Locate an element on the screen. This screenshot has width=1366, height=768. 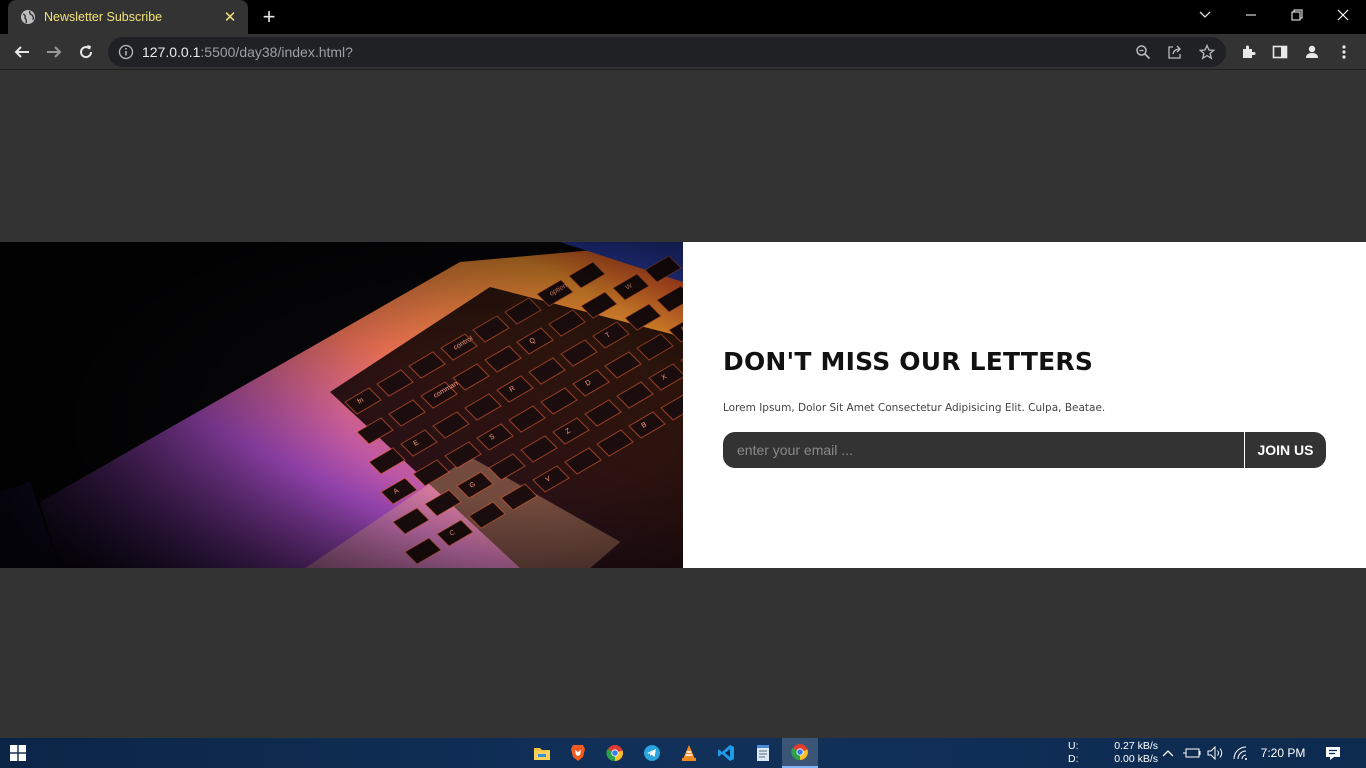
browser-tab: Newsletter Subscribe ✕ is located at coordinates (128, 17).